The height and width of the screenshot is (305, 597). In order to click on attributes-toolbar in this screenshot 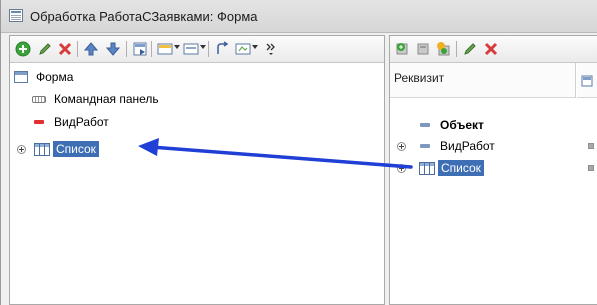, I will do `click(493, 49)`.